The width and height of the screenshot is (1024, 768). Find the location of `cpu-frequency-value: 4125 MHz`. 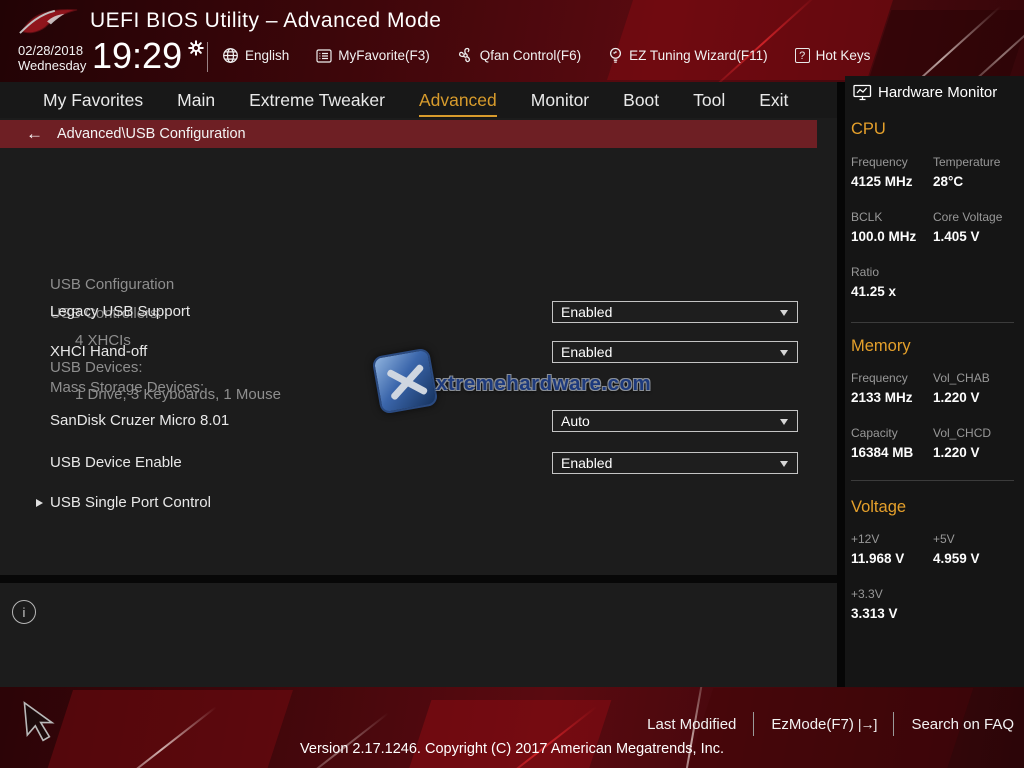

cpu-frequency-value: 4125 MHz is located at coordinates (882, 181).